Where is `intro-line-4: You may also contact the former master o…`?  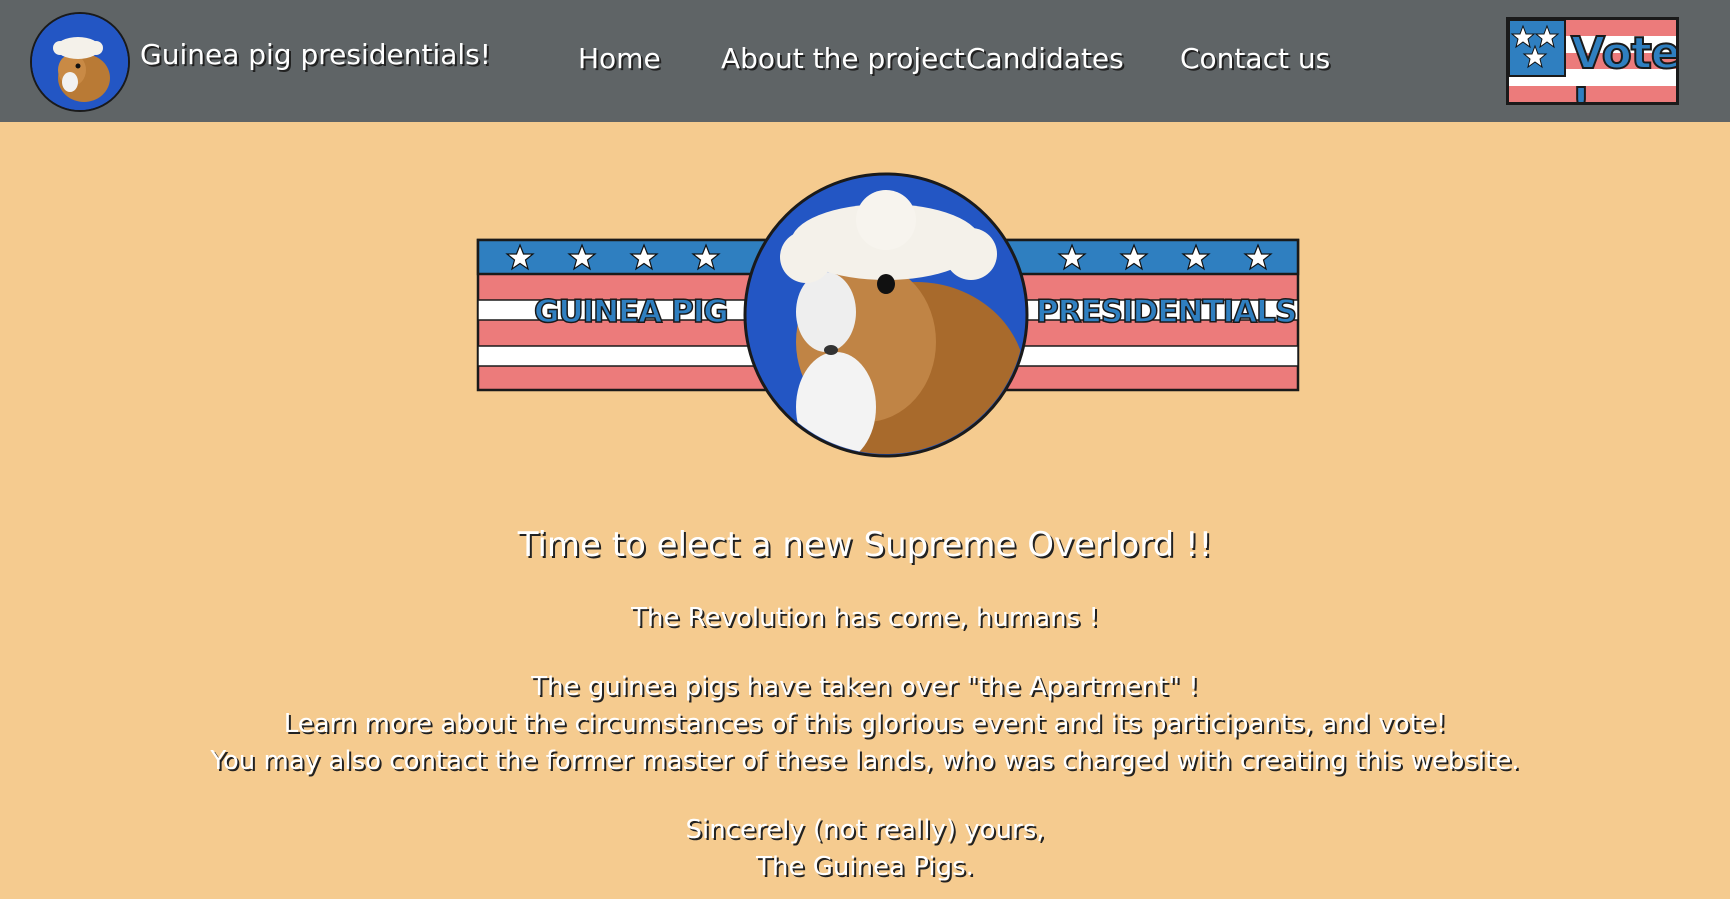
intro-line-4: You may also contact the former master o… is located at coordinates (865, 761).